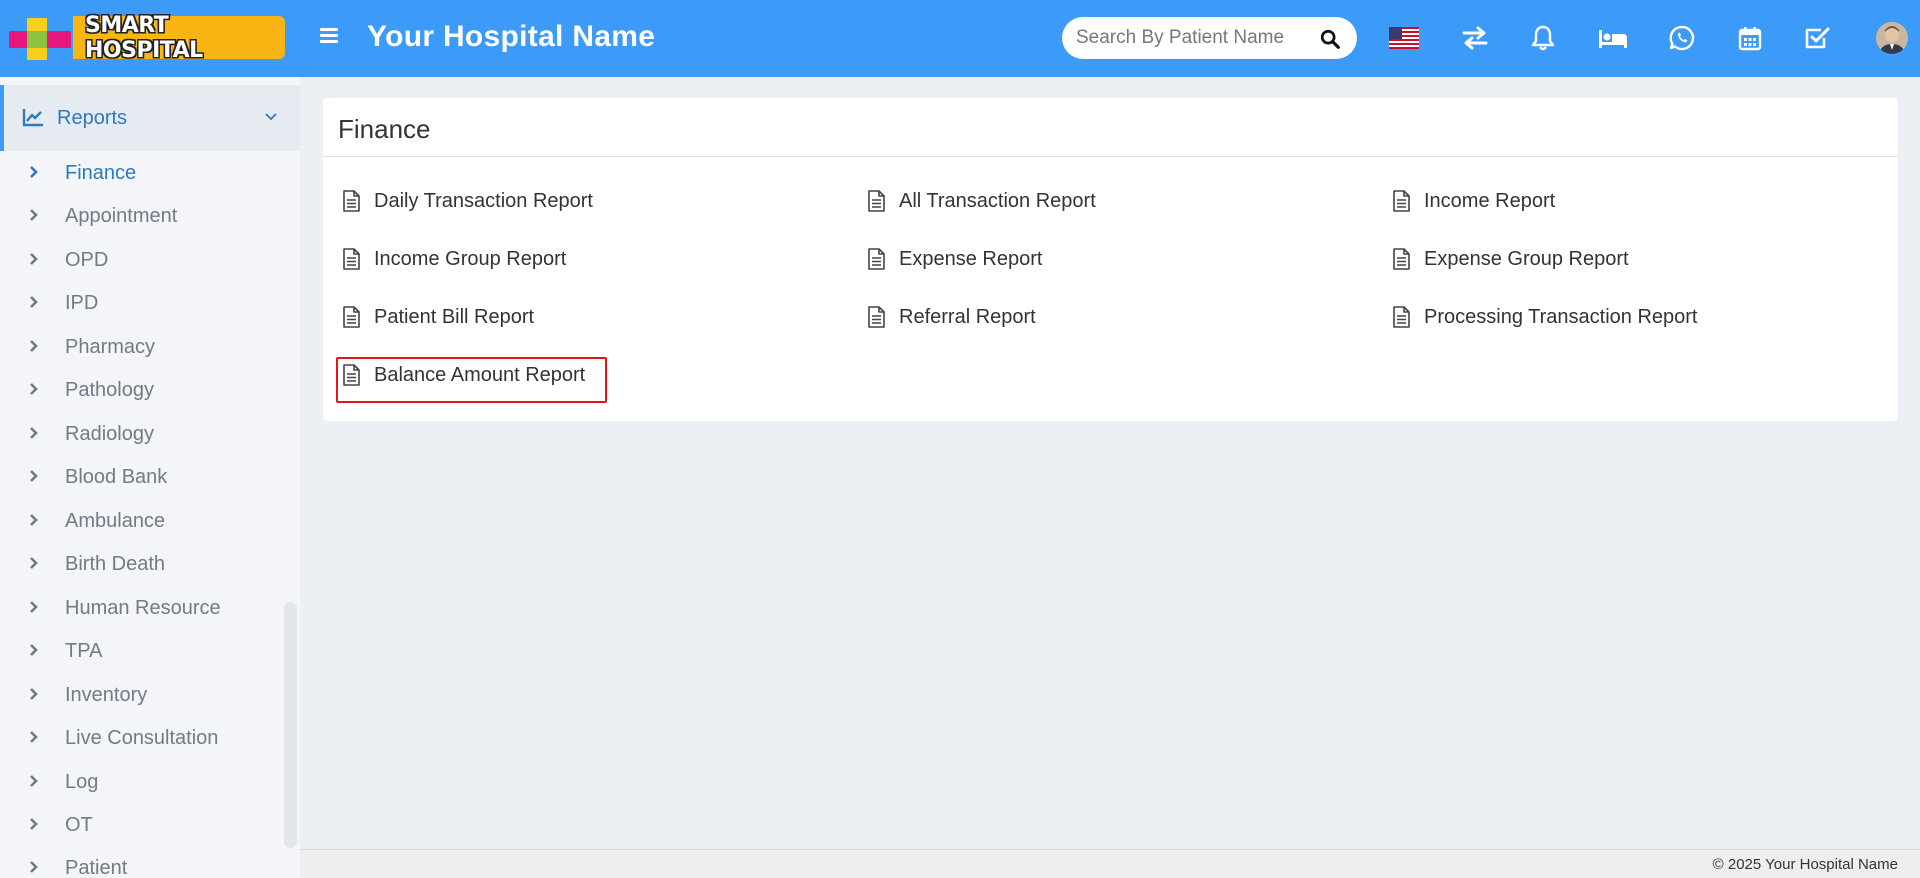 Image resolution: width=1920 pixels, height=878 pixels. What do you see at coordinates (92, 118) in the screenshot?
I see `sidebar-item-label: Reports` at bounding box center [92, 118].